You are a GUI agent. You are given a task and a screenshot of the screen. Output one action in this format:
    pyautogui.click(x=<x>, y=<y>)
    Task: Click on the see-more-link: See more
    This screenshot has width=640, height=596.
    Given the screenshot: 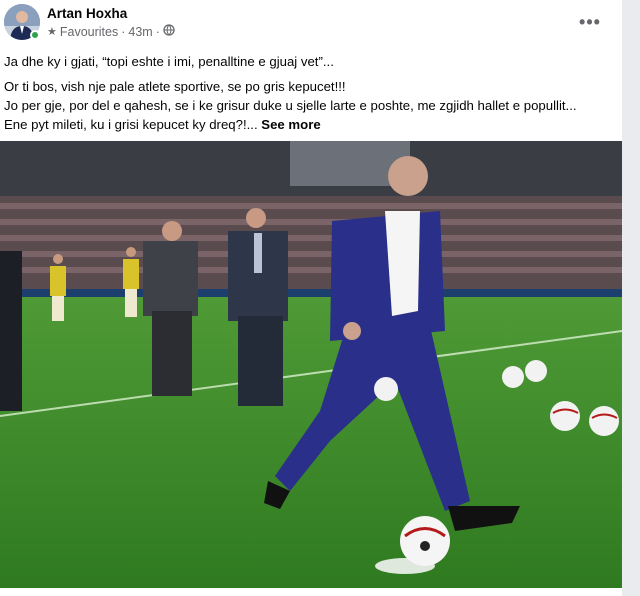 What is the action you would take?
    pyautogui.click(x=290, y=124)
    